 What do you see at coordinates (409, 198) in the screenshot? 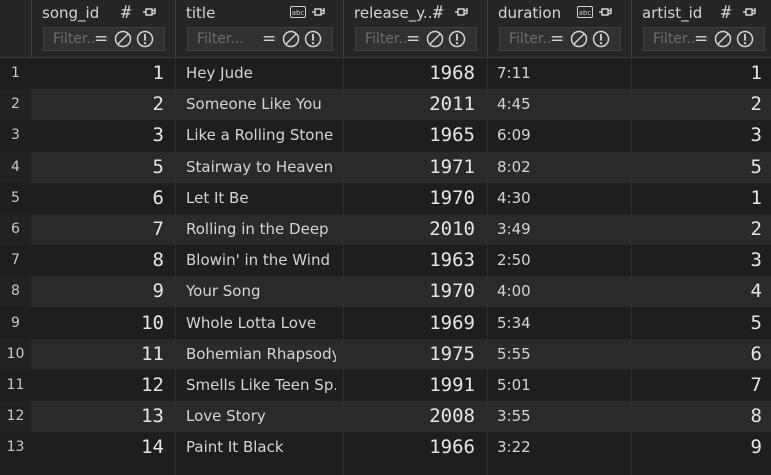
I see `cell-release-year: 1970` at bounding box center [409, 198].